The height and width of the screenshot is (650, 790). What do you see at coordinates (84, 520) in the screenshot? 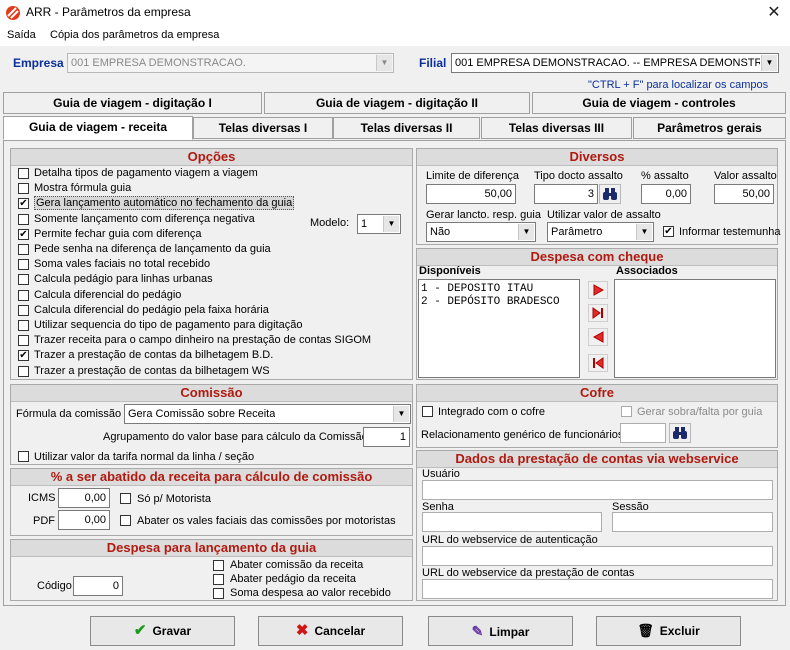
I see `pdf-input: 0,00` at bounding box center [84, 520].